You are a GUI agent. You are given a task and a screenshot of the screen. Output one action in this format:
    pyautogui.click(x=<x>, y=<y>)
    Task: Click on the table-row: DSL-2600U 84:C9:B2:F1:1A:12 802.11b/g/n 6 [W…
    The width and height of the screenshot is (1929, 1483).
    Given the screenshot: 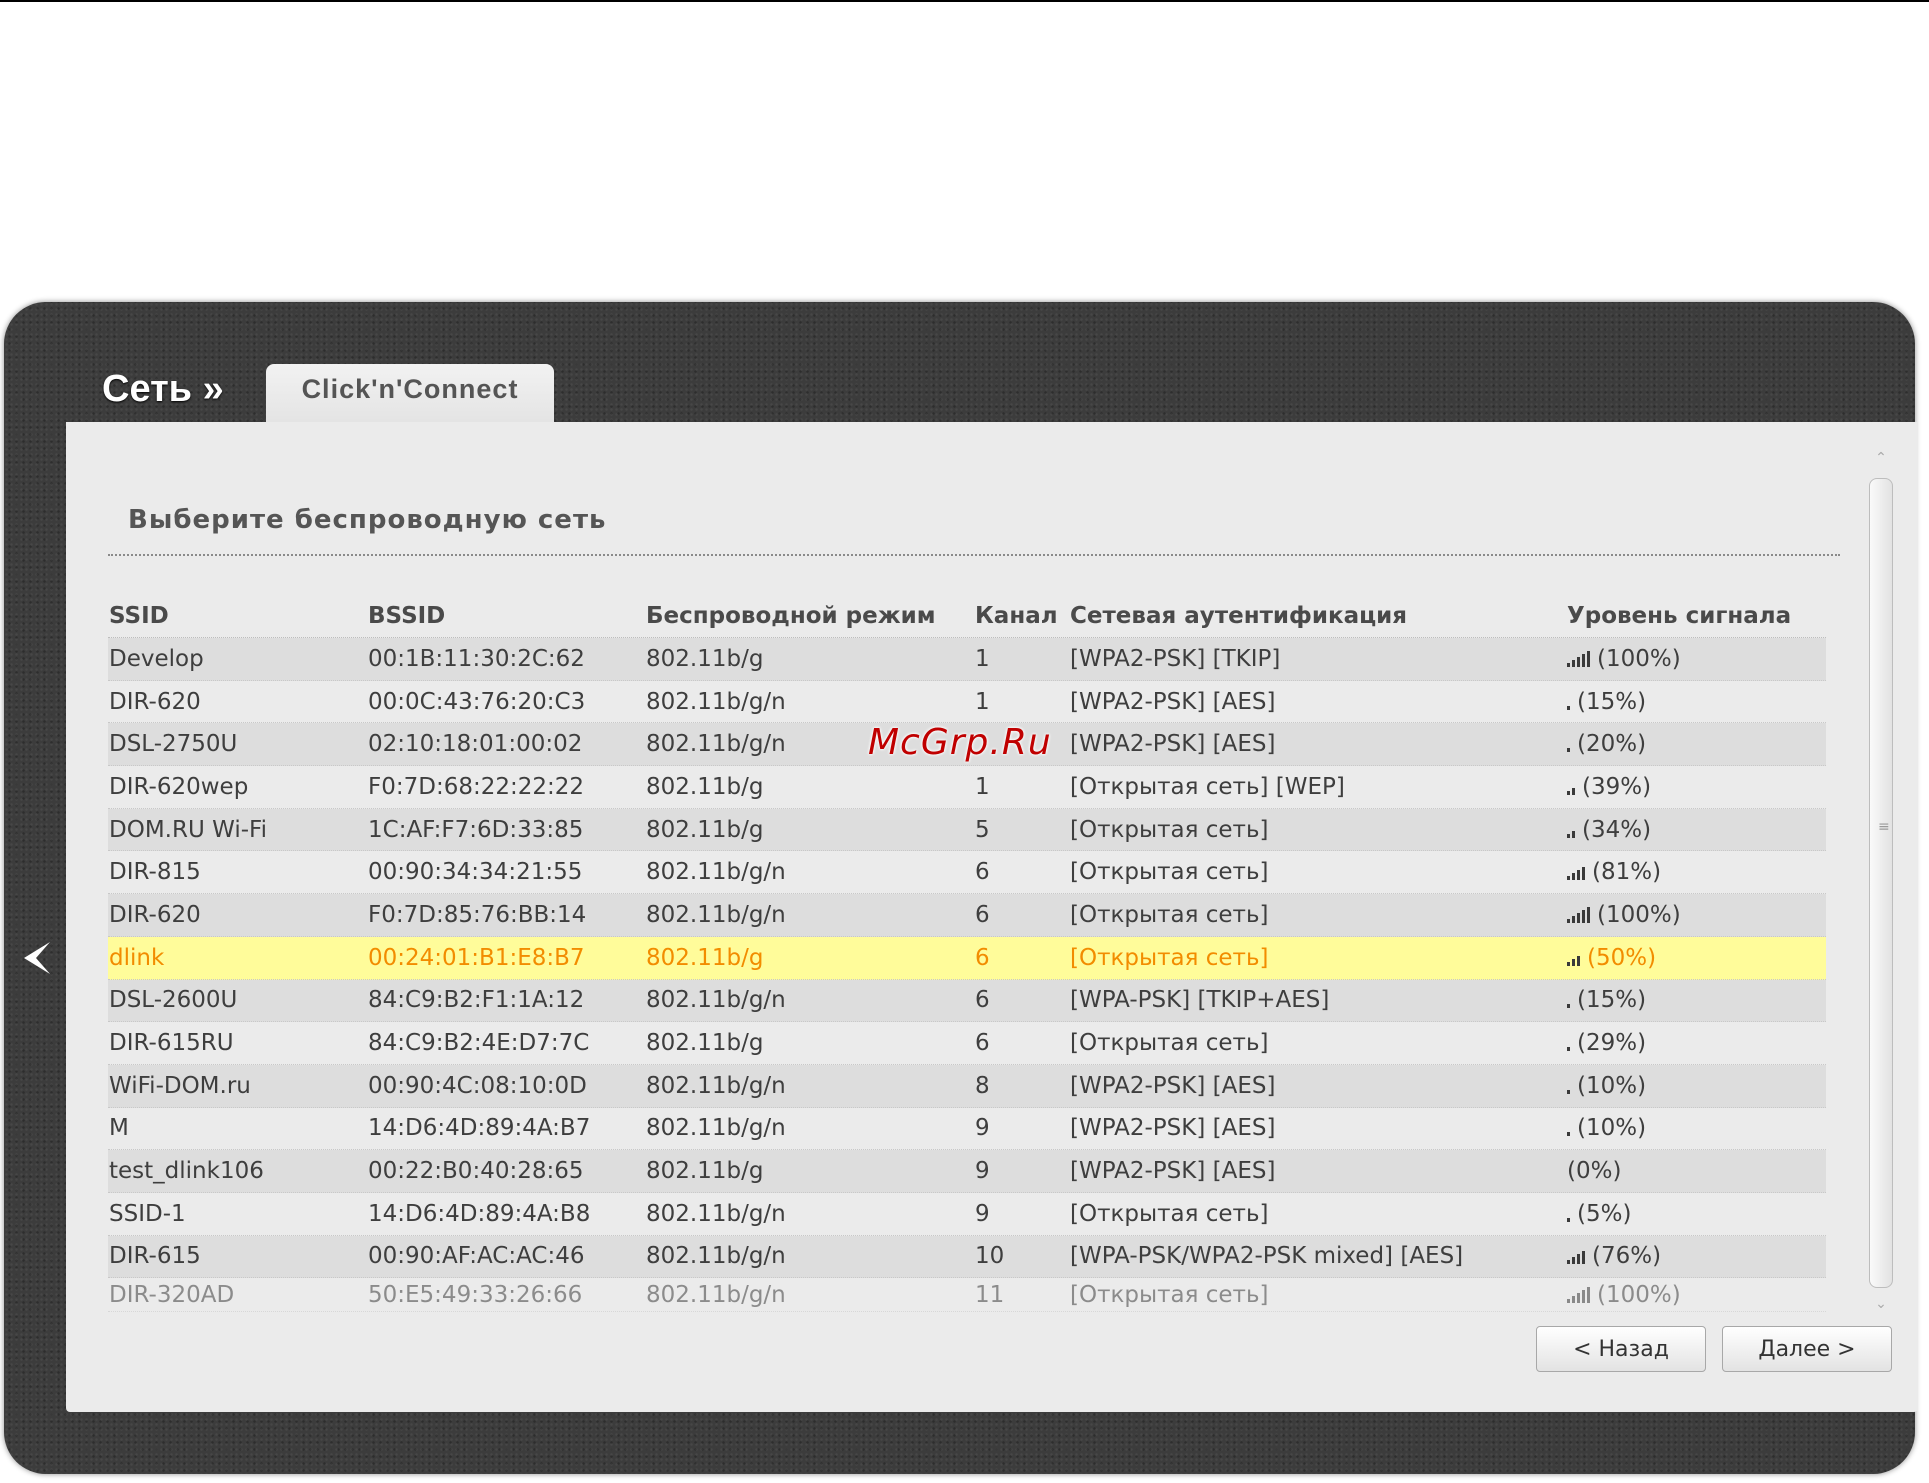 What is the action you would take?
    pyautogui.click(x=967, y=1001)
    